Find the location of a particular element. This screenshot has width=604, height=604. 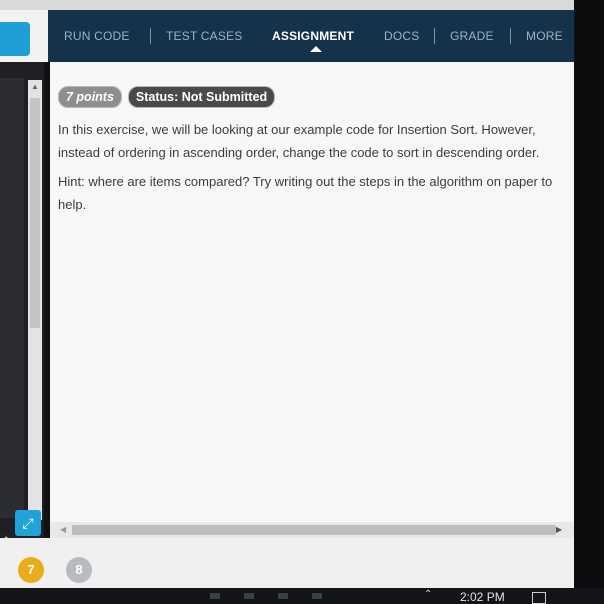

horizontal-scroll-thumb is located at coordinates (314, 530).